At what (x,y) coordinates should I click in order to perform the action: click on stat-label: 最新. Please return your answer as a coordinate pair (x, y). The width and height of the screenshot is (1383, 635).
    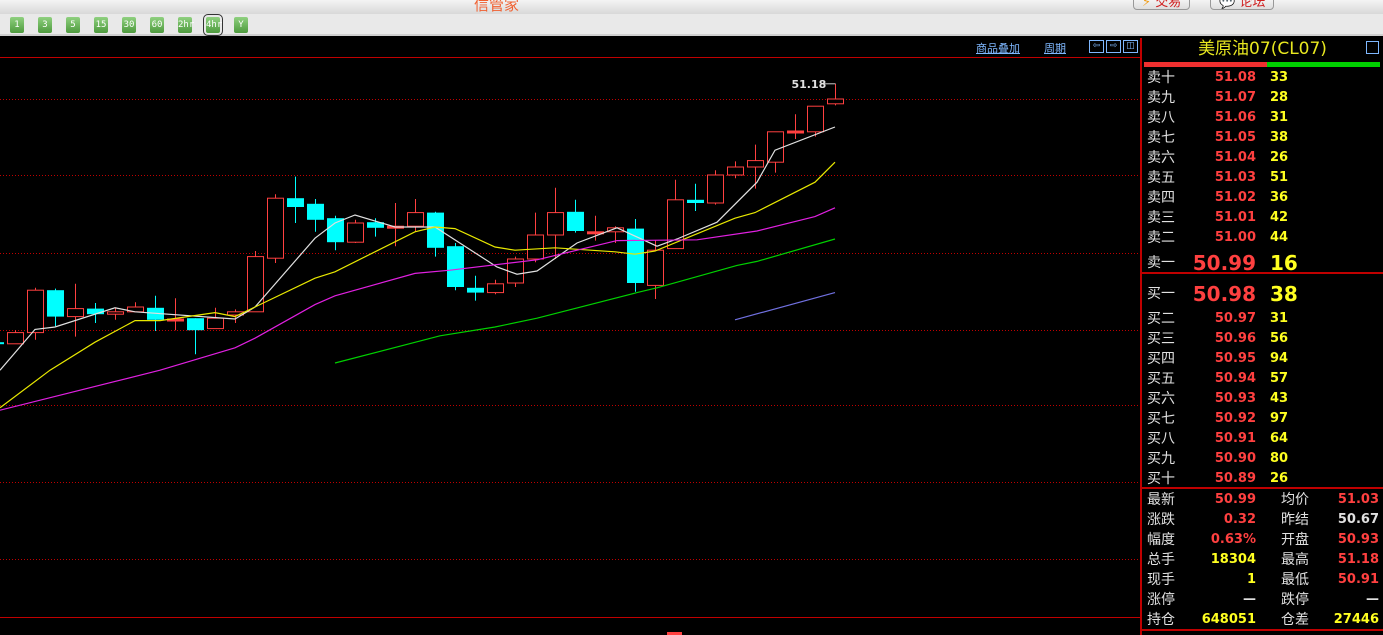
    Looking at the image, I should click on (1161, 500).